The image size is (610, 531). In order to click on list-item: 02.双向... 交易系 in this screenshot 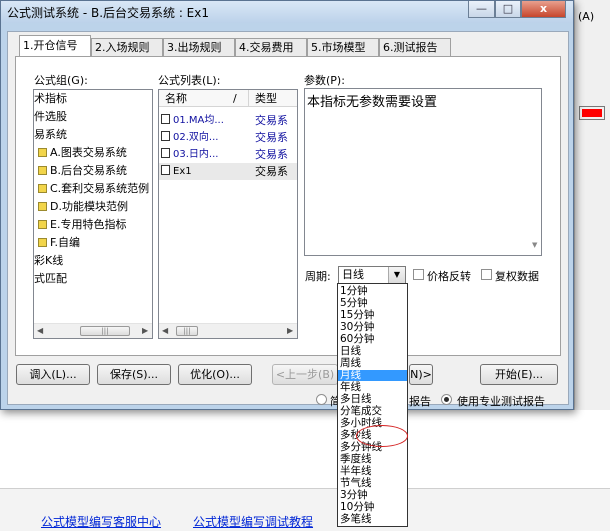, I will do `click(228, 137)`.